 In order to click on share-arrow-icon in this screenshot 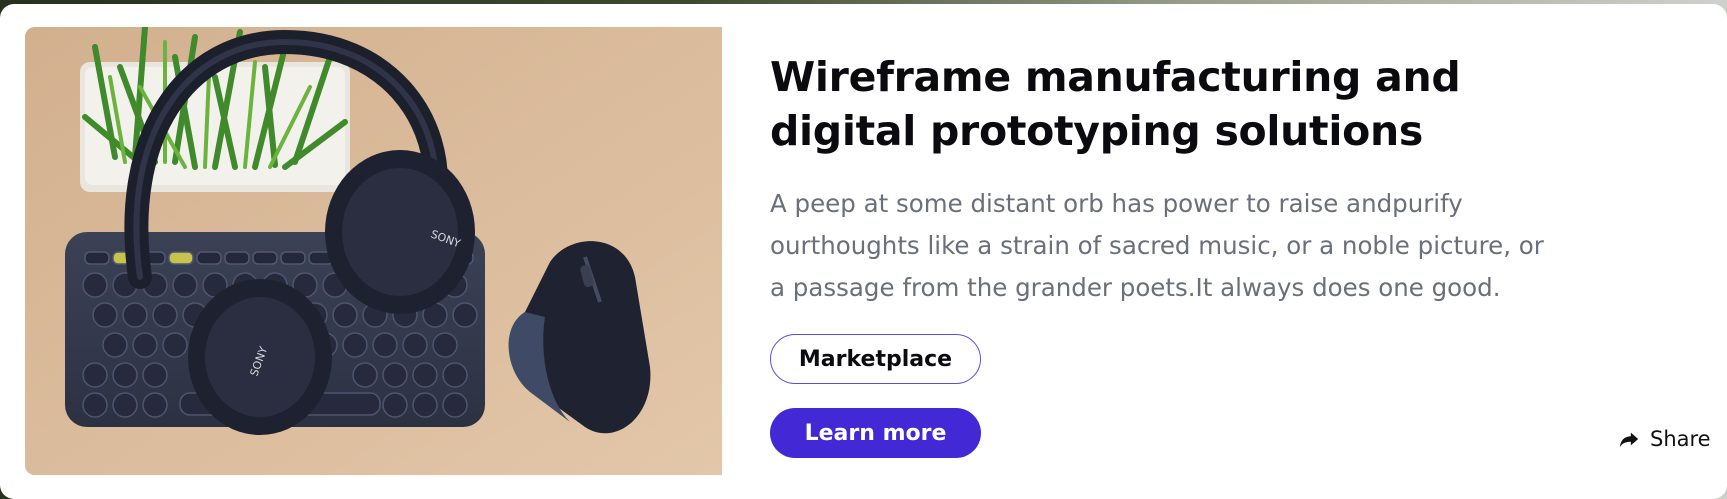, I will do `click(1629, 439)`.